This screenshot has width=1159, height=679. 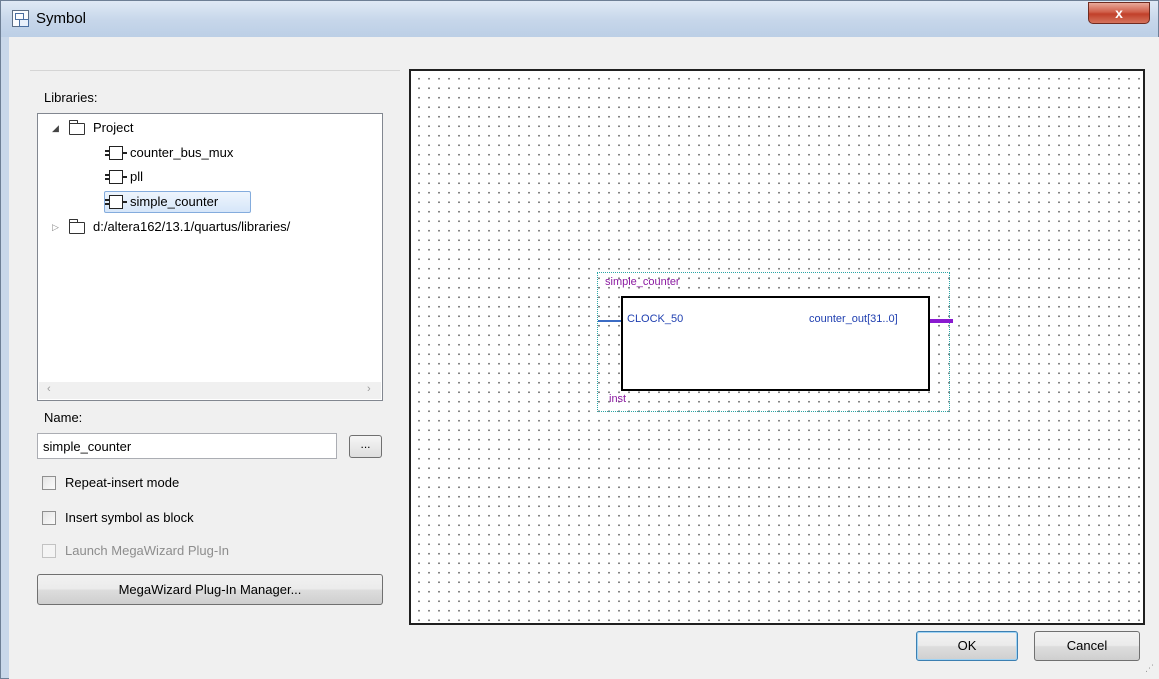 What do you see at coordinates (192, 226) in the screenshot?
I see `tree-label-library-path: d:/altera162/13.1/quartus/libraries/` at bounding box center [192, 226].